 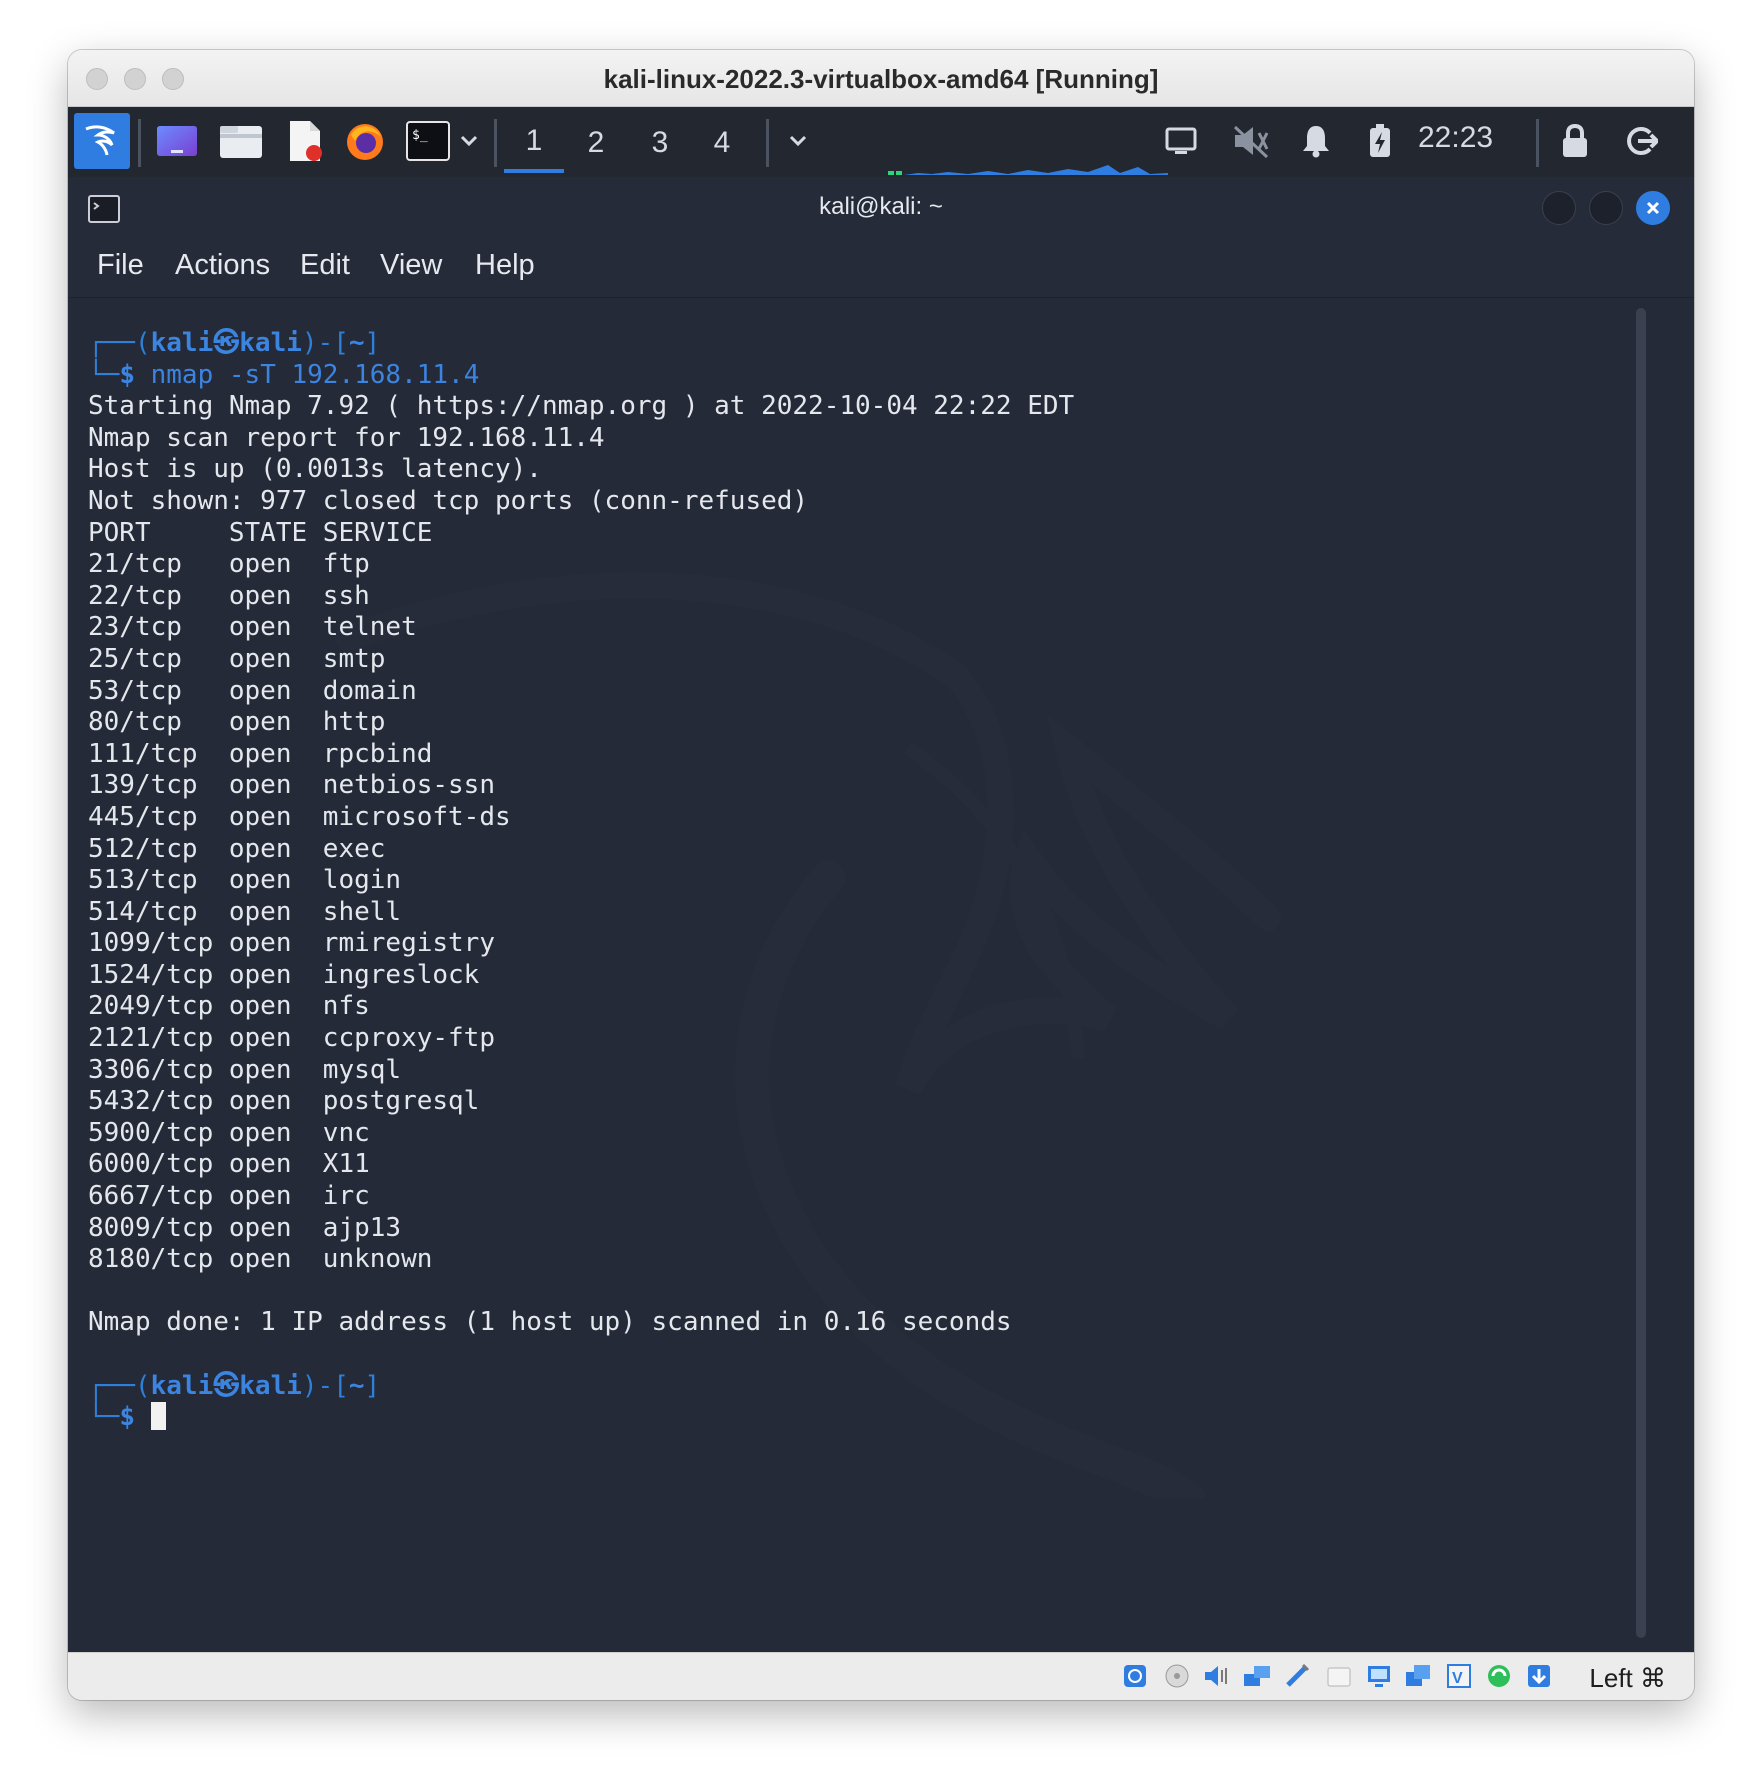 I want to click on close-icon, so click(x=1653, y=208).